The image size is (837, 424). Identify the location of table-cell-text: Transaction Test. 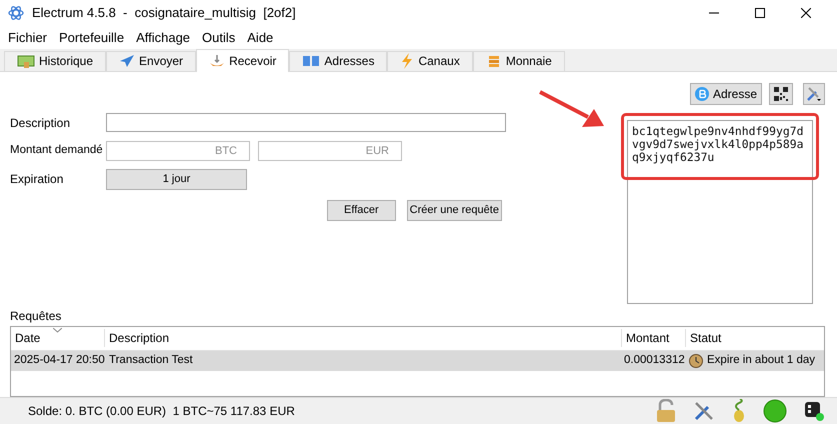
(151, 360).